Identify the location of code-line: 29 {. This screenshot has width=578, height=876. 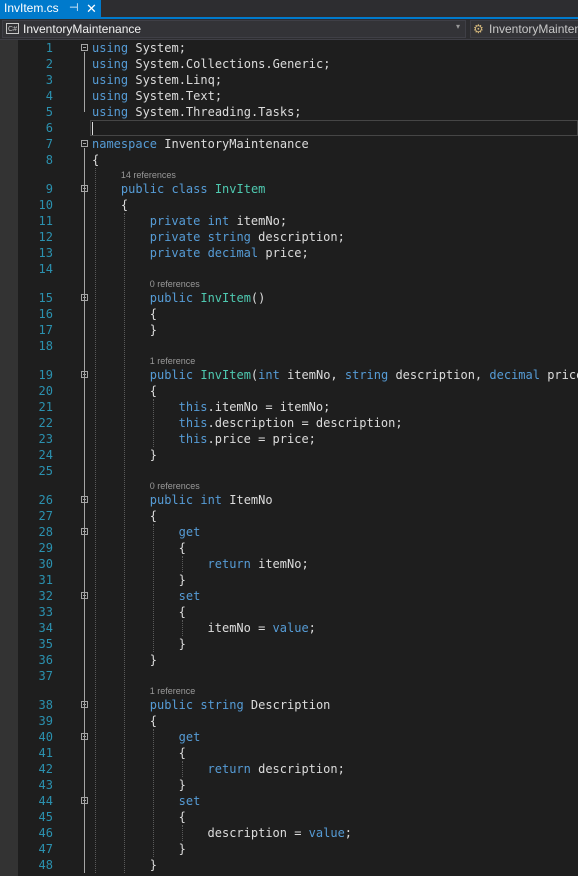
(289, 548).